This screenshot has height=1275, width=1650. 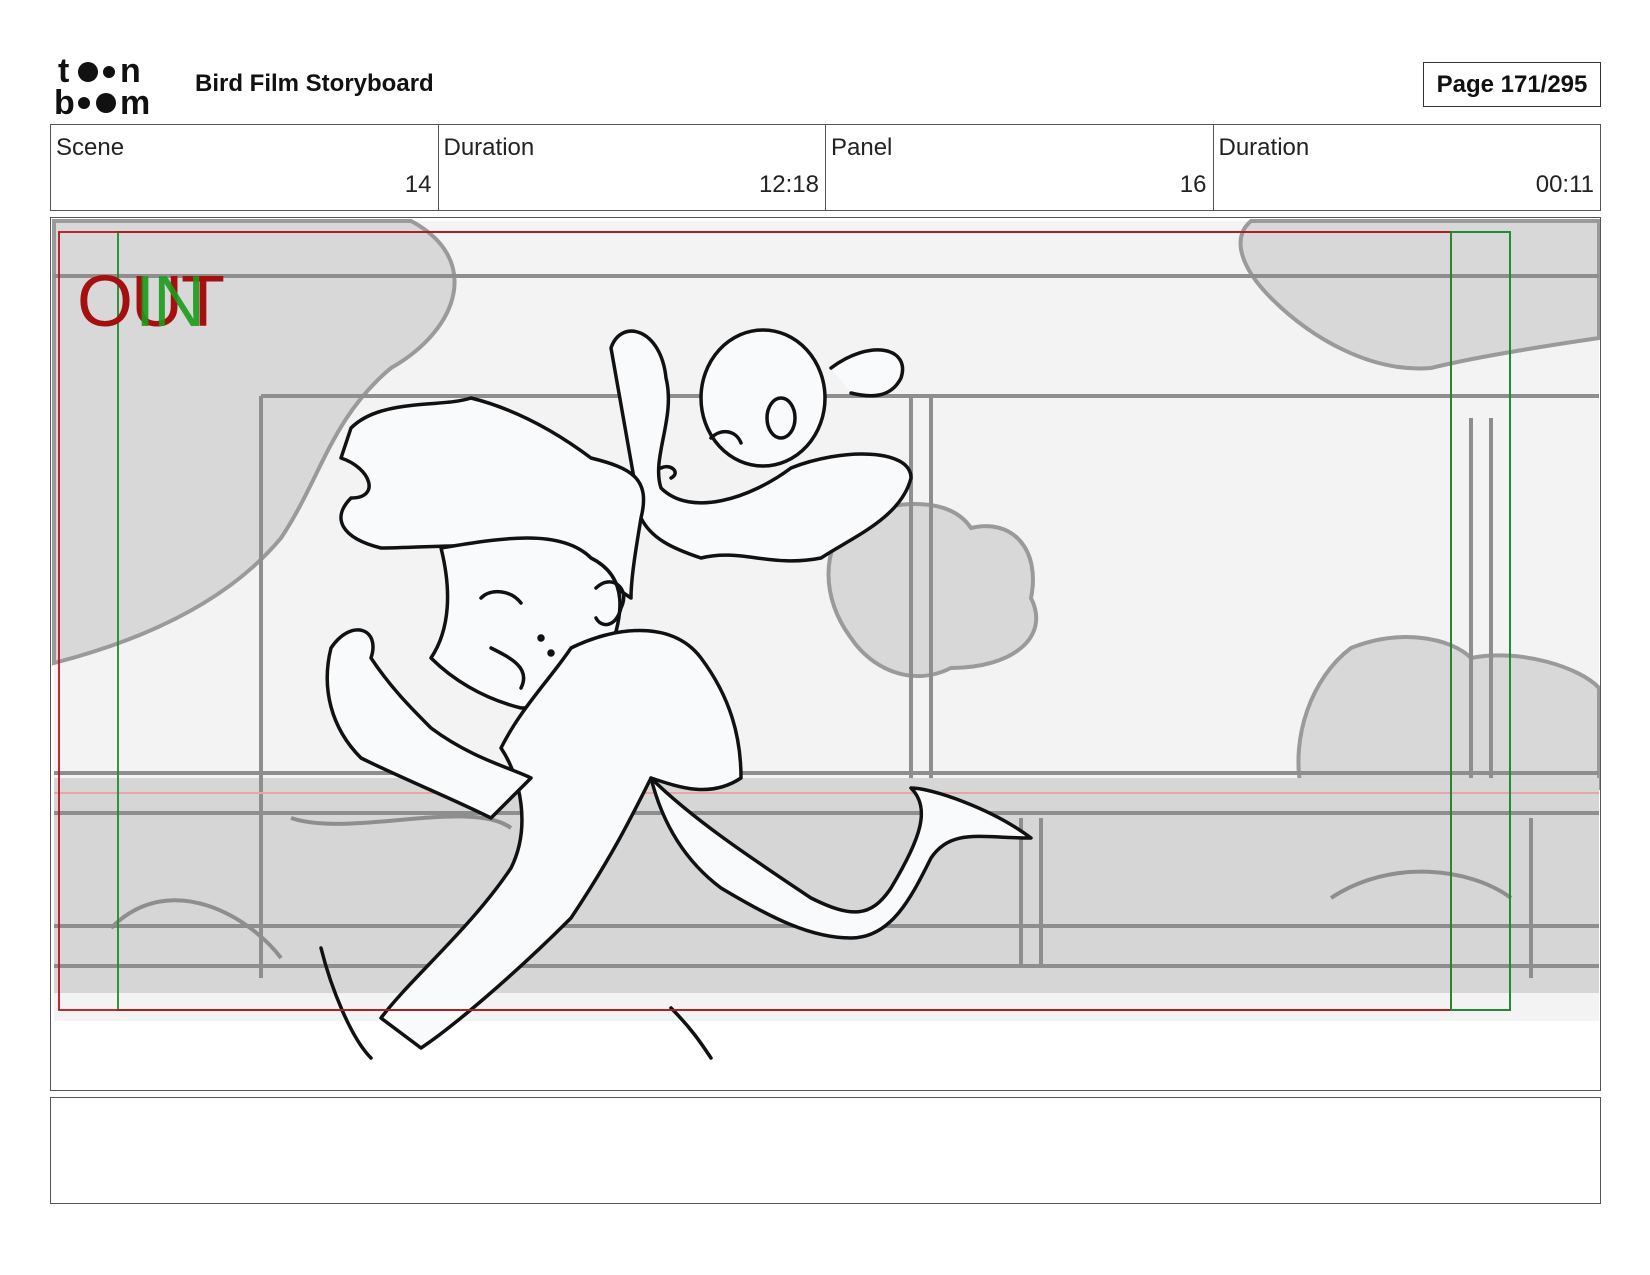 I want to click on panel-value: 16, so click(x=1193, y=184).